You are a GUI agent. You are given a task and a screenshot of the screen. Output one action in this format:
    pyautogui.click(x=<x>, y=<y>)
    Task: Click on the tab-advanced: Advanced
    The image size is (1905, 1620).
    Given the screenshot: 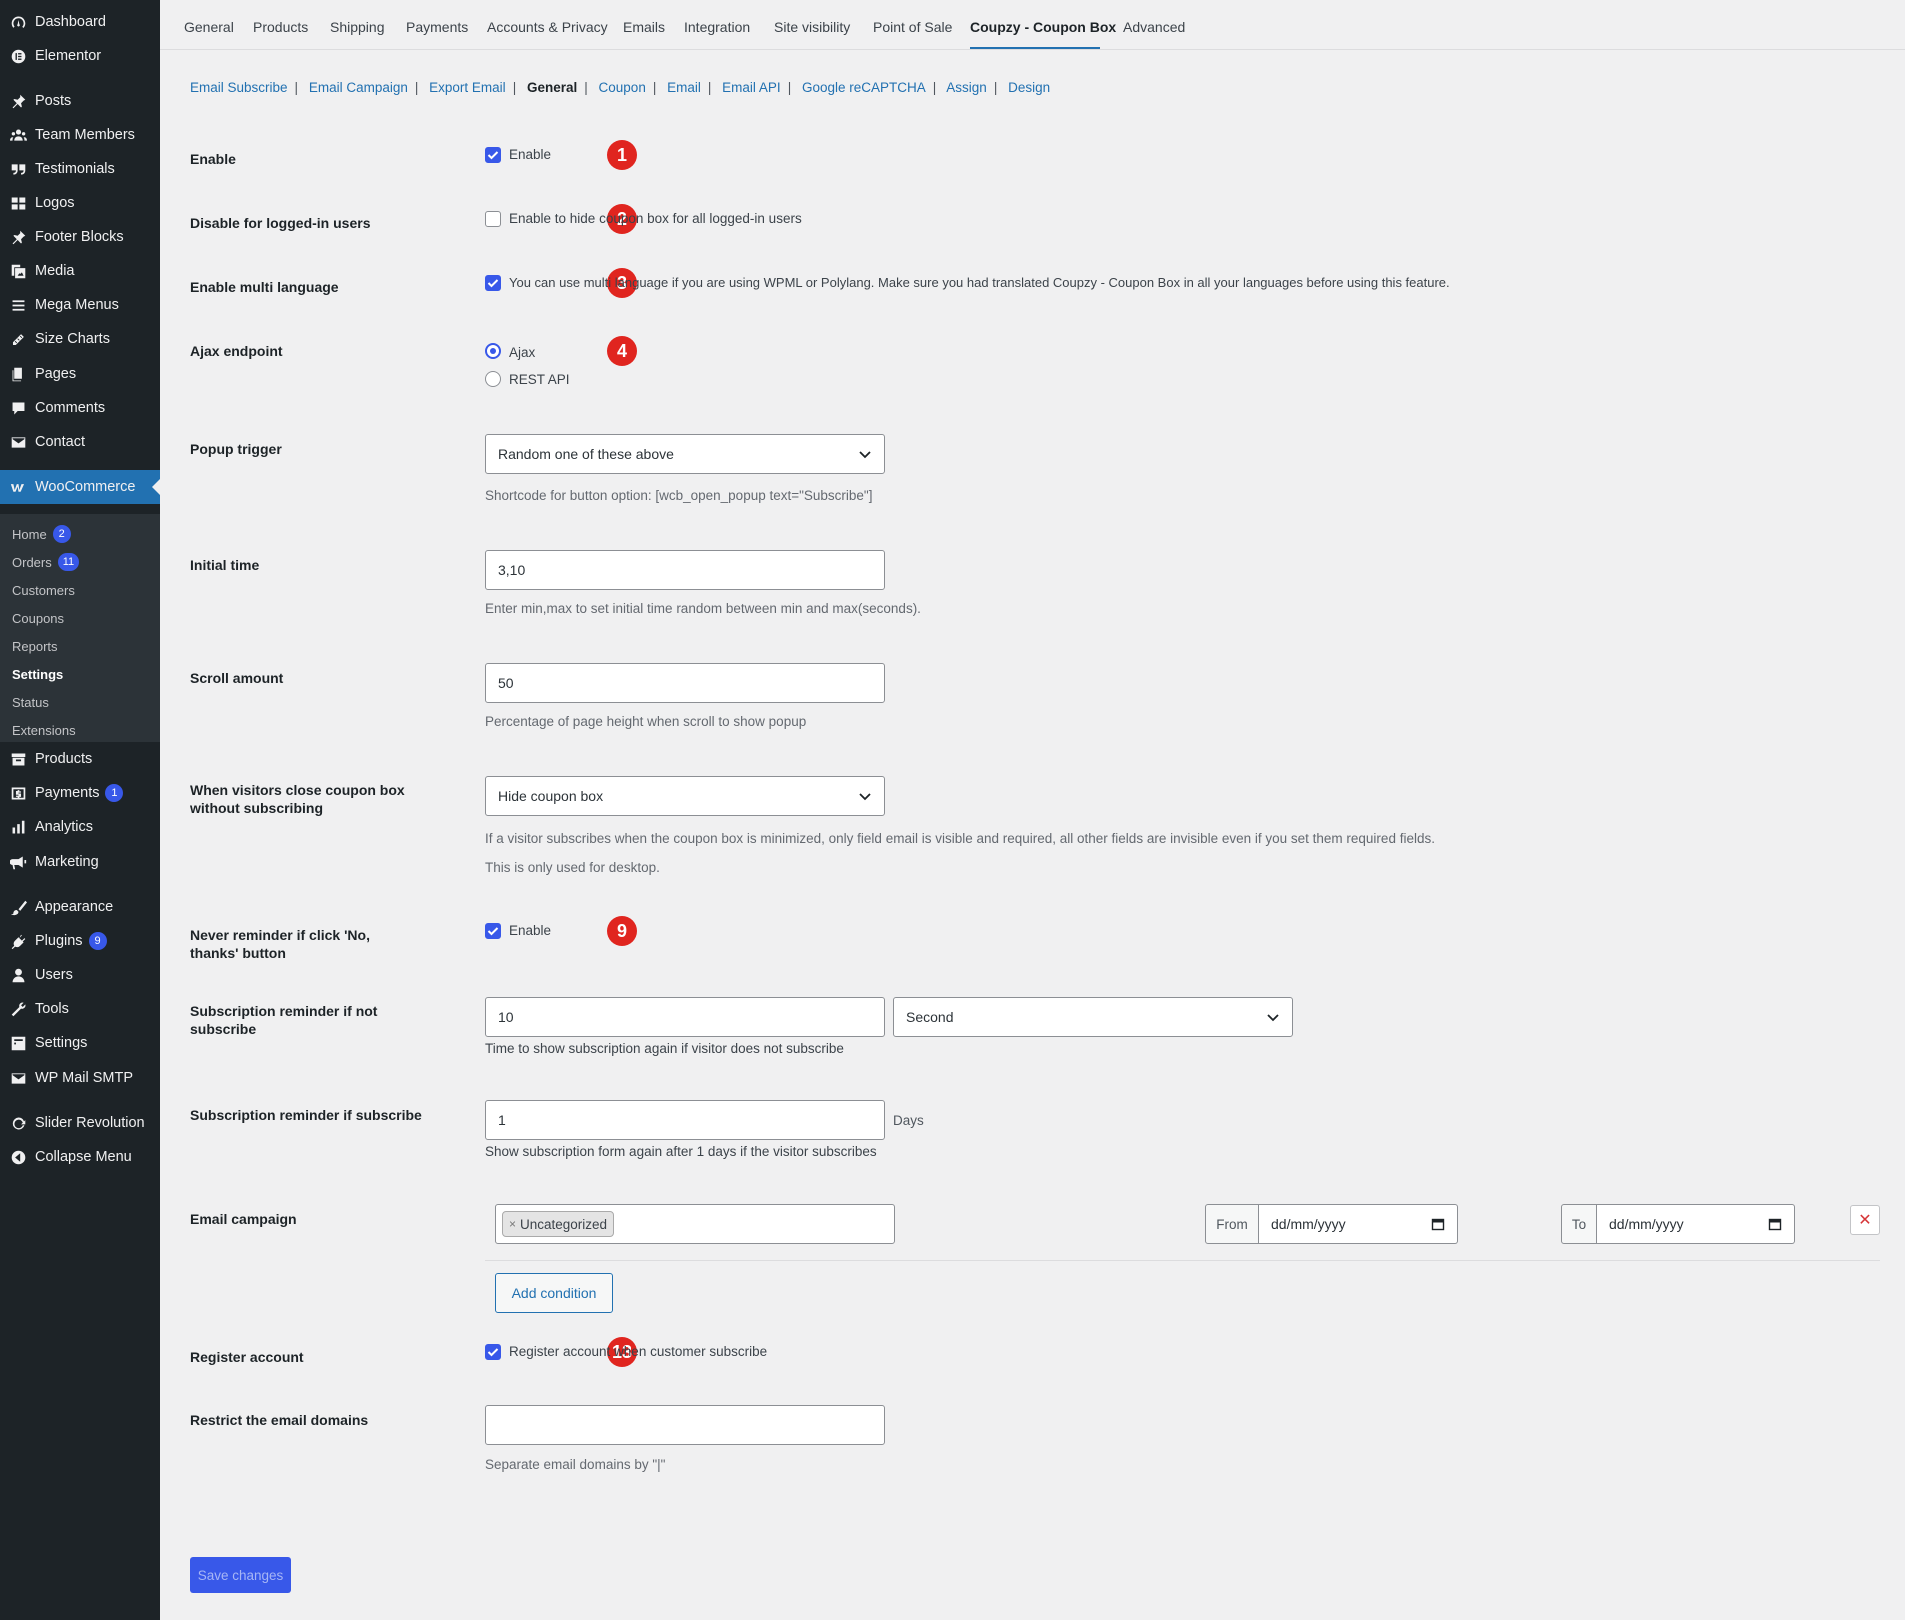 What is the action you would take?
    pyautogui.click(x=1154, y=27)
    